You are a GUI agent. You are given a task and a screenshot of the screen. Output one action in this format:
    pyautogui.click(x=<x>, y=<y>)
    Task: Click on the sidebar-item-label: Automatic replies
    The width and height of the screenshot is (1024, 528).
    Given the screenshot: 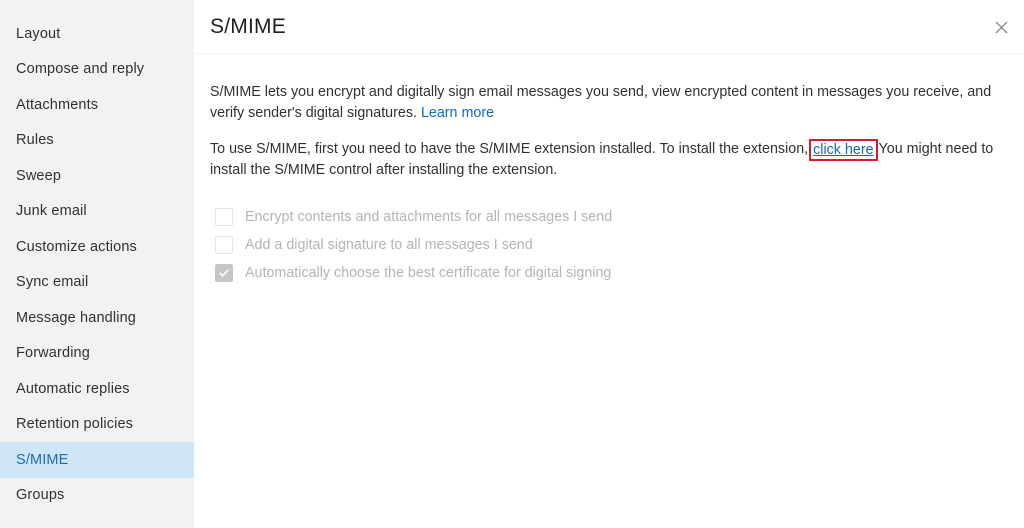 What is the action you would take?
    pyautogui.click(x=73, y=388)
    